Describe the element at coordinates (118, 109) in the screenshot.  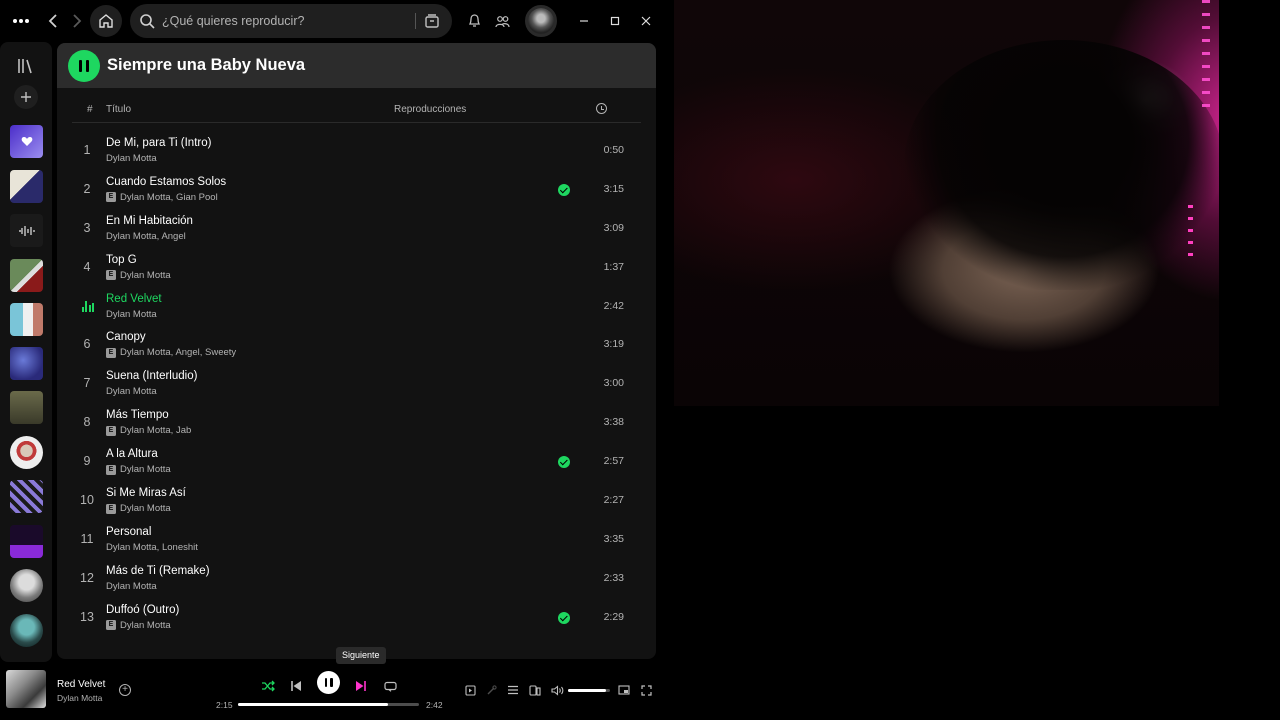
I see `column-title: Título` at that location.